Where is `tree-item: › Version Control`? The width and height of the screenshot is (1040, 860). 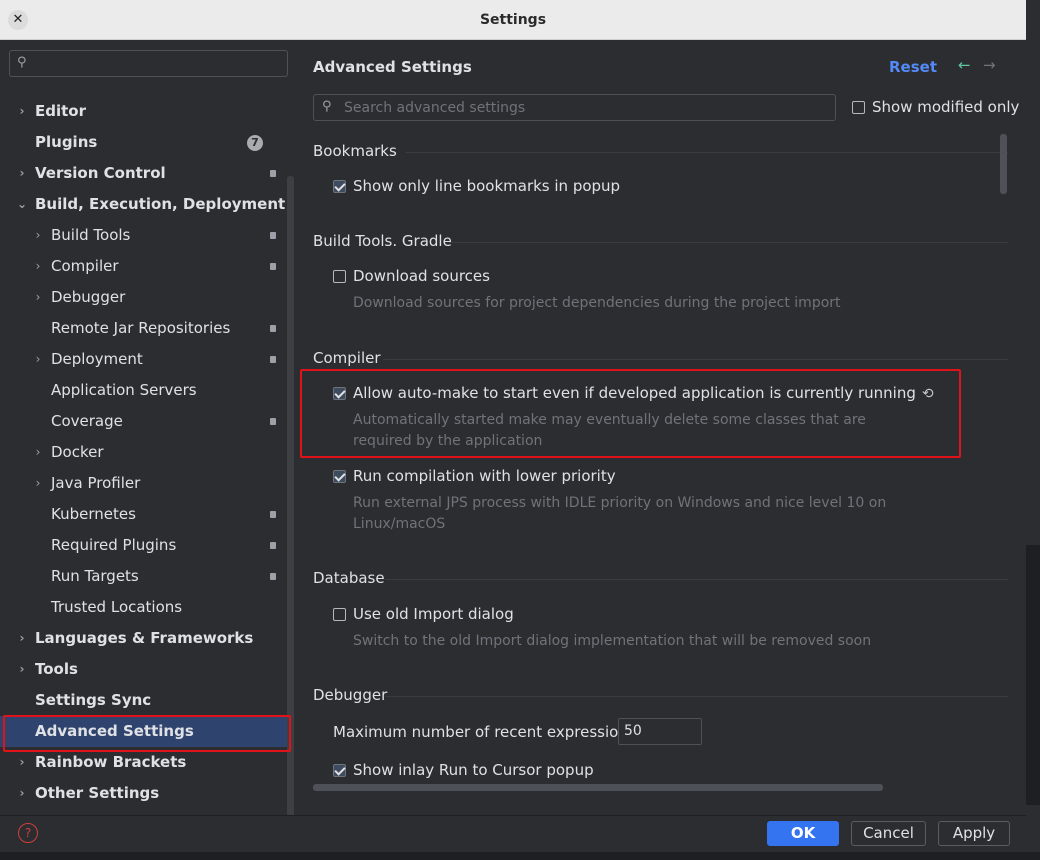
tree-item: › Version Control is located at coordinates (145, 173).